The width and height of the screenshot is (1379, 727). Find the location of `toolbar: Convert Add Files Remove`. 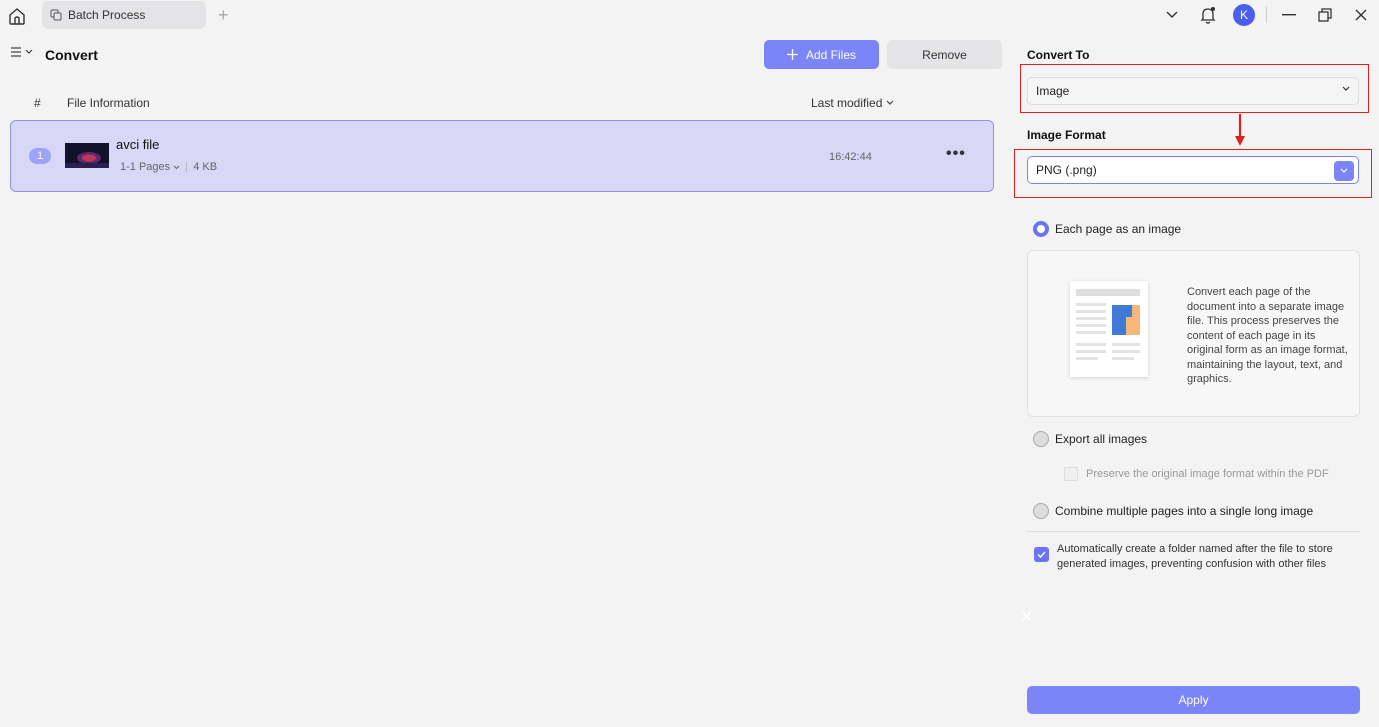

toolbar: Convert Add Files Remove is located at coordinates (504, 55).